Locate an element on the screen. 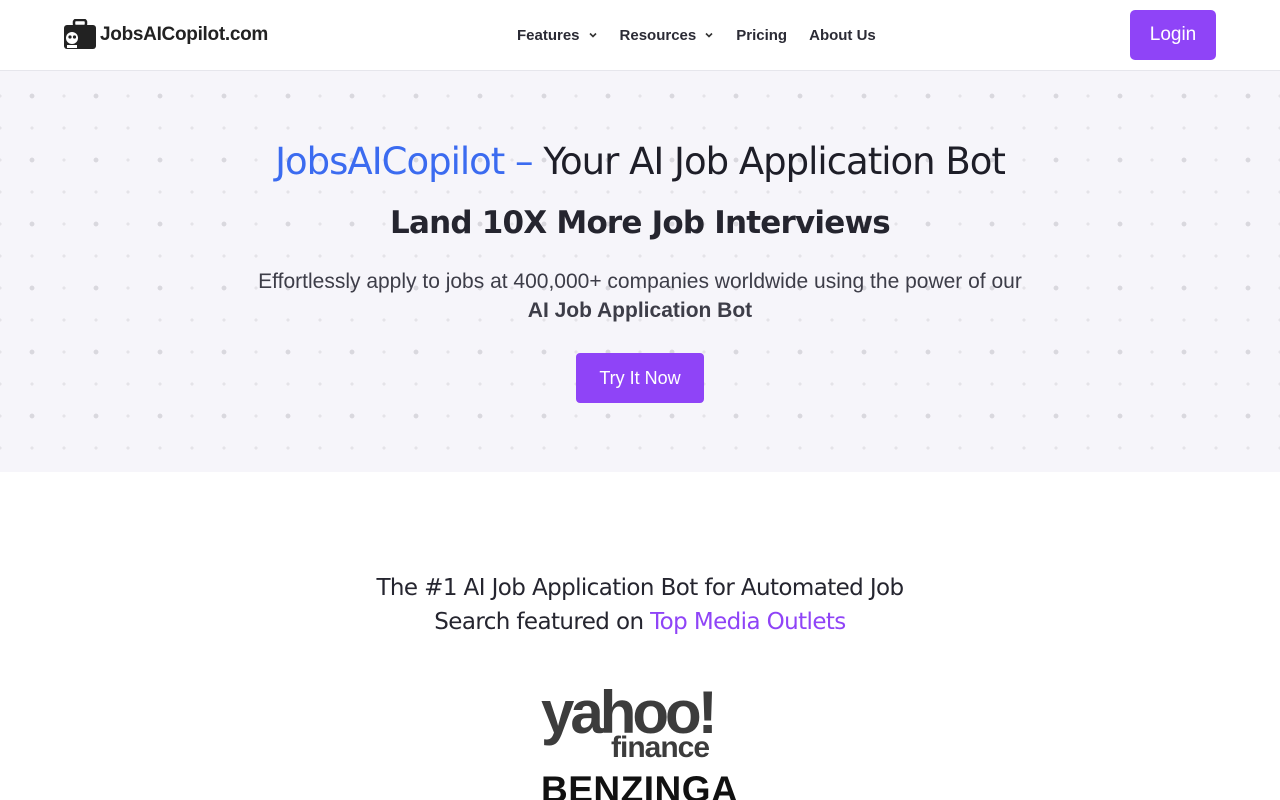 The image size is (1280, 800). main-nav: Features Resources Pricing About Us is located at coordinates (696, 35).